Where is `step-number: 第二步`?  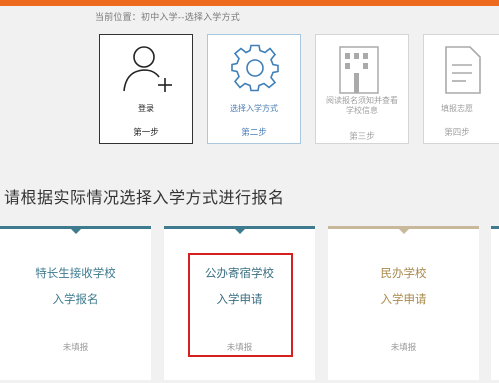
step-number: 第二步 is located at coordinates (254, 133).